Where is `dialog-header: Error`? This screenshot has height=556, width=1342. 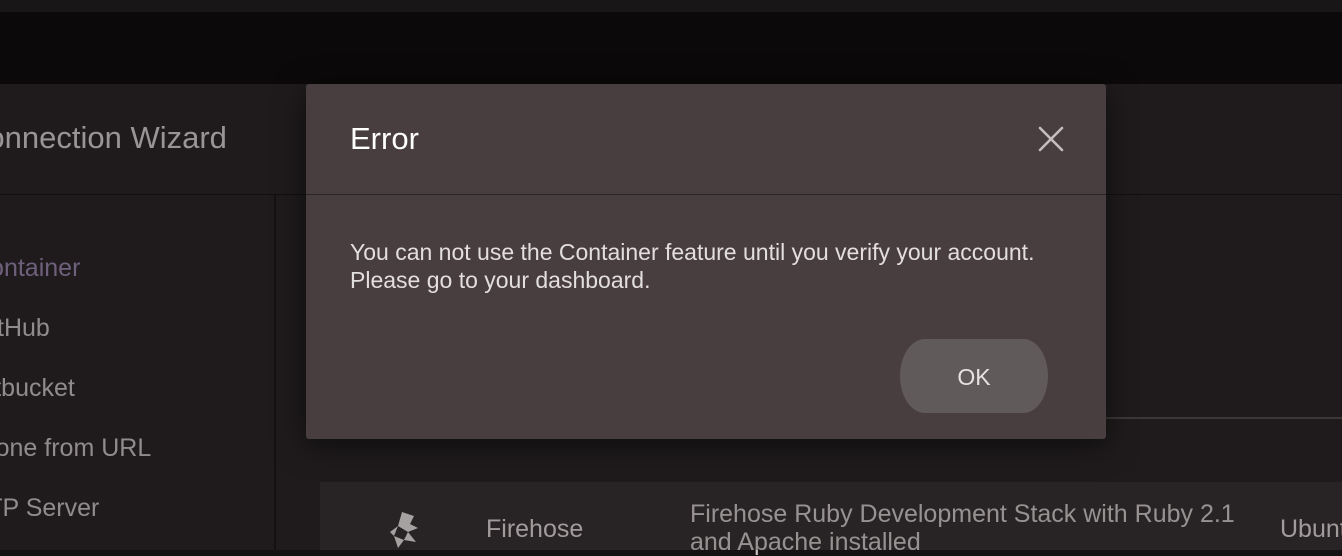
dialog-header: Error is located at coordinates (706, 139).